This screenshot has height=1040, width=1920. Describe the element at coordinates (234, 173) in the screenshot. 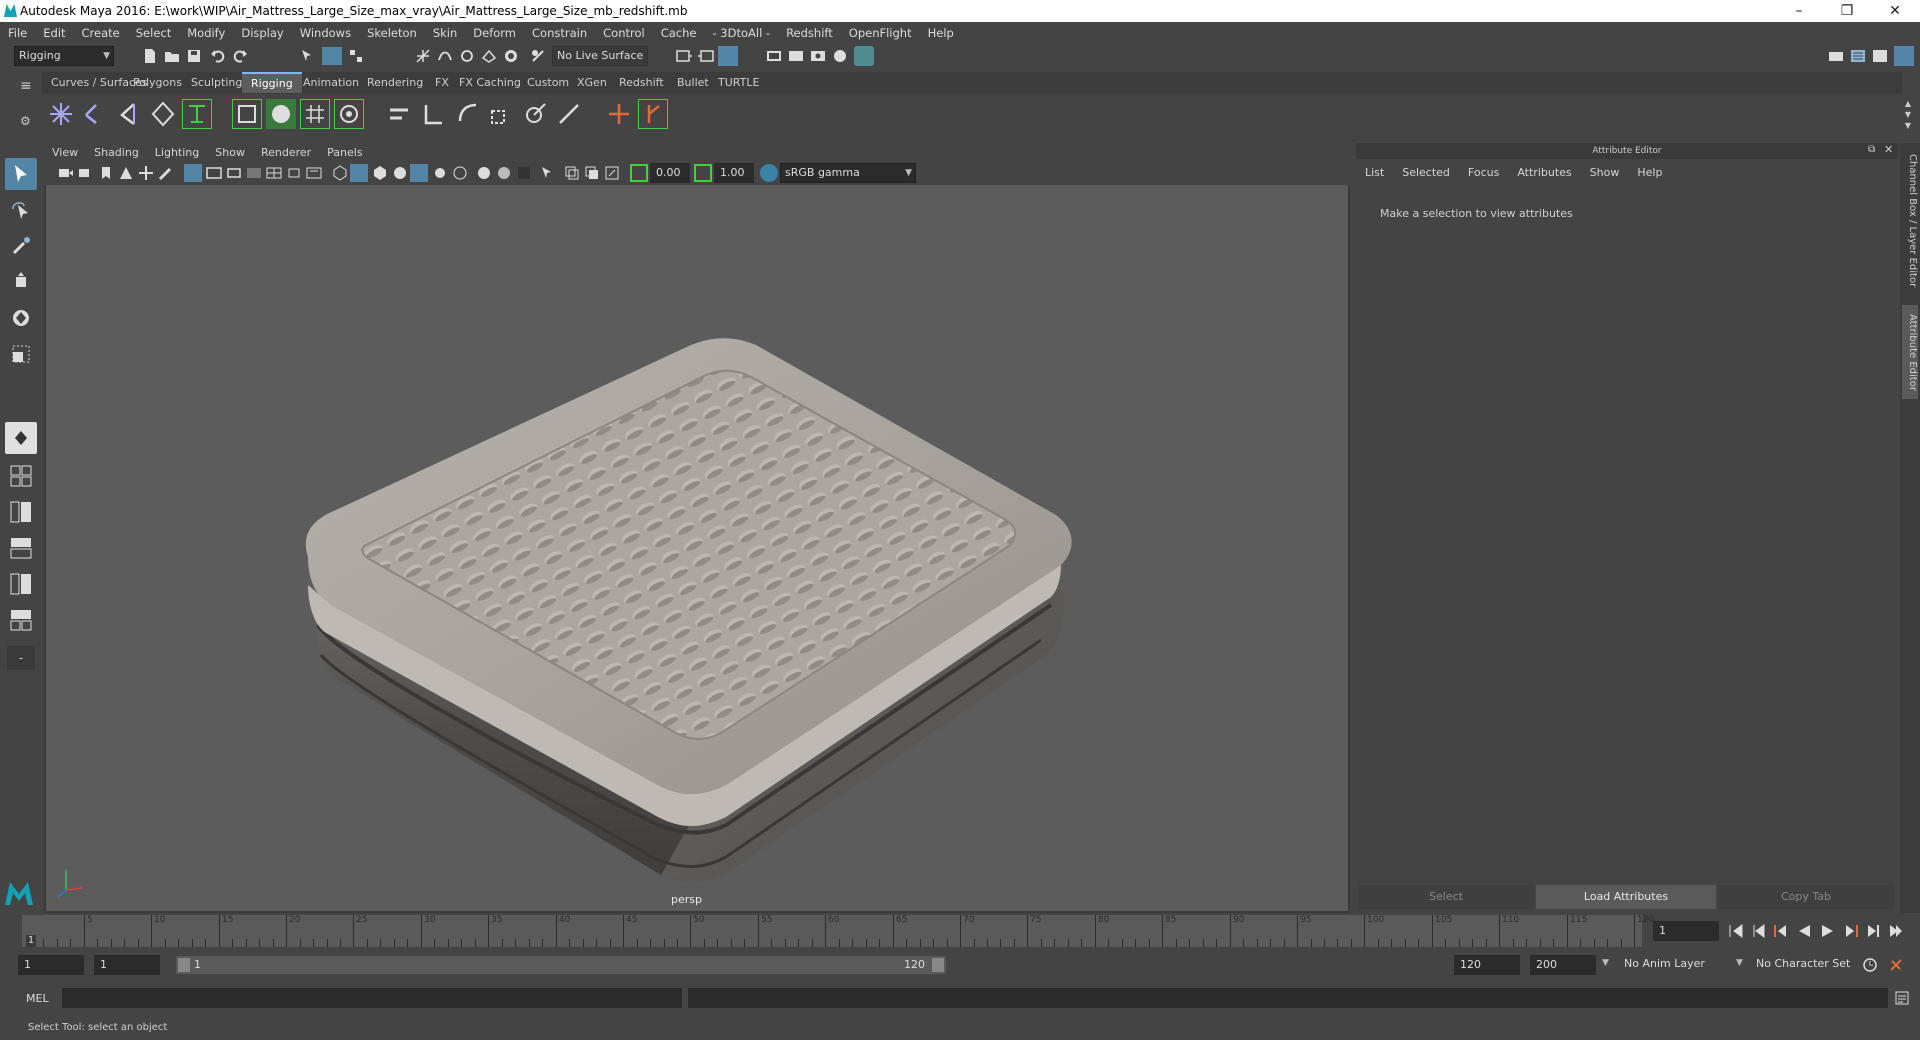

I see `resolution-gate-icon` at that location.